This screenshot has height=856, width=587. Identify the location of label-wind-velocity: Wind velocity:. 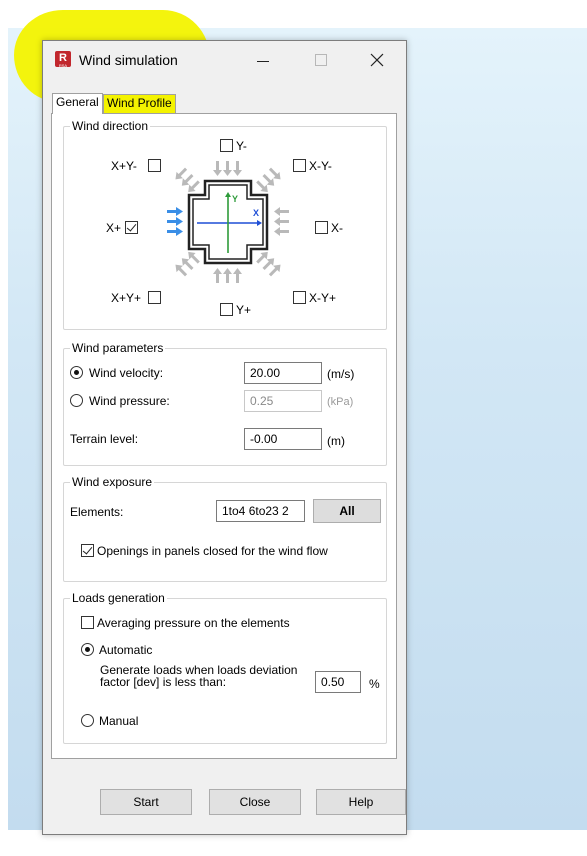
(126, 373).